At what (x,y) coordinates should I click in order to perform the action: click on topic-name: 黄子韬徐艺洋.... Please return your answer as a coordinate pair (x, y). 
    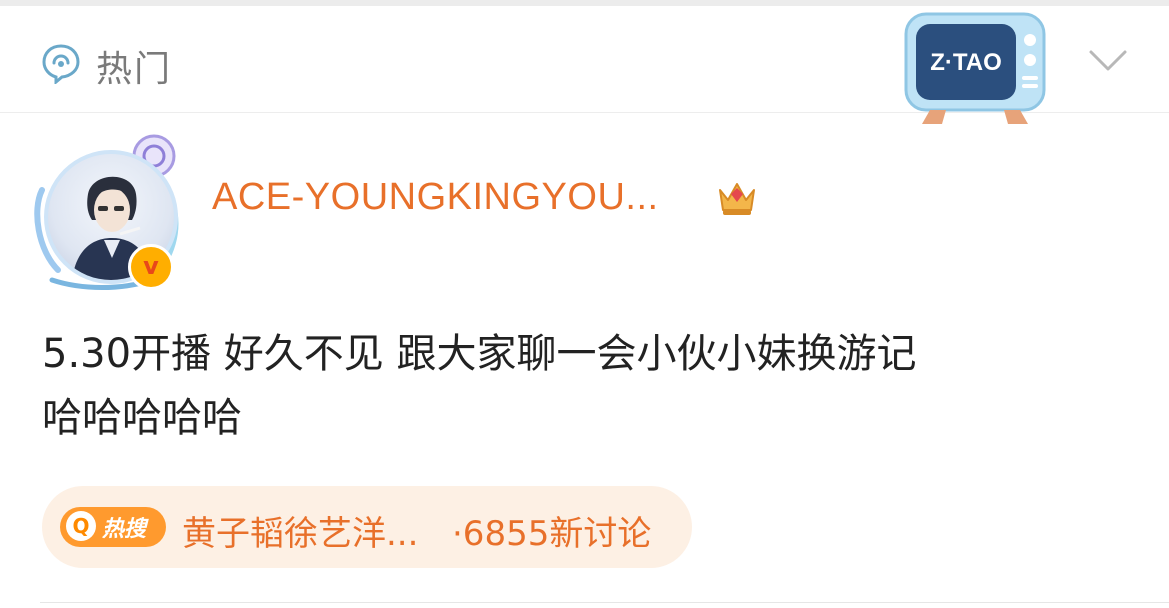
    Looking at the image, I should click on (300, 534).